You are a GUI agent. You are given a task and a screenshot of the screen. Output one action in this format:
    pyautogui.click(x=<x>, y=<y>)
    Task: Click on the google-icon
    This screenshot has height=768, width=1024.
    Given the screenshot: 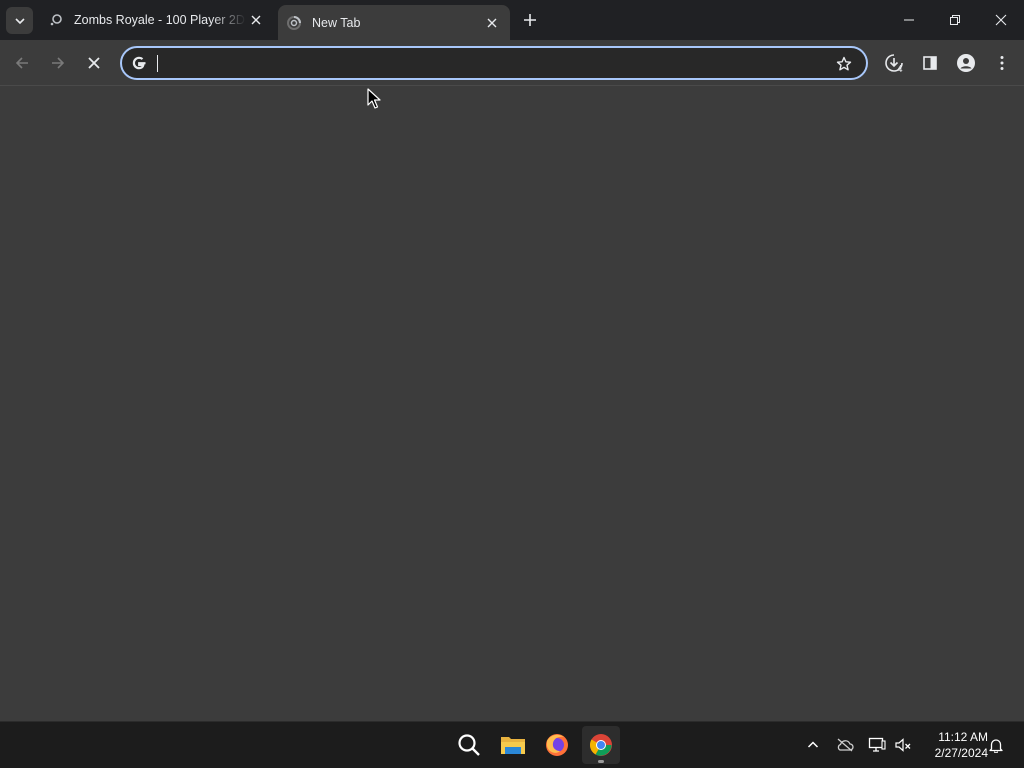 What is the action you would take?
    pyautogui.click(x=139, y=63)
    